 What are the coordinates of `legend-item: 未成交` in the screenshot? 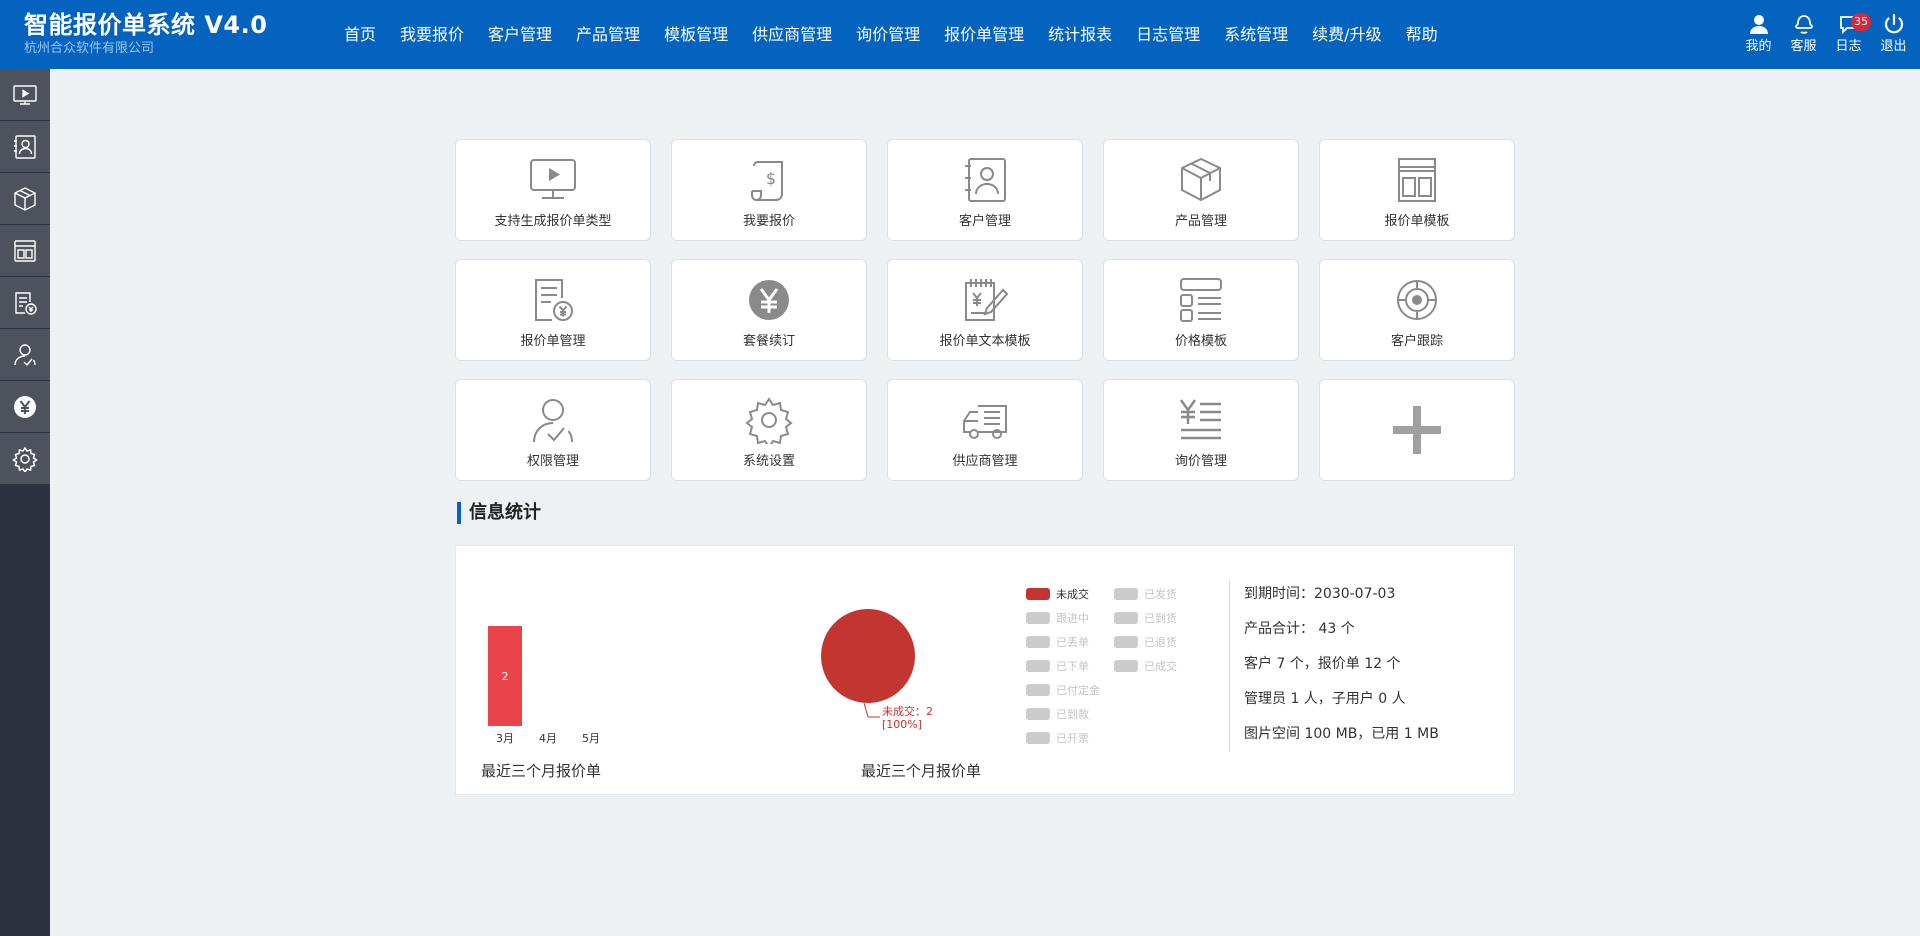 It's located at (1057, 594).